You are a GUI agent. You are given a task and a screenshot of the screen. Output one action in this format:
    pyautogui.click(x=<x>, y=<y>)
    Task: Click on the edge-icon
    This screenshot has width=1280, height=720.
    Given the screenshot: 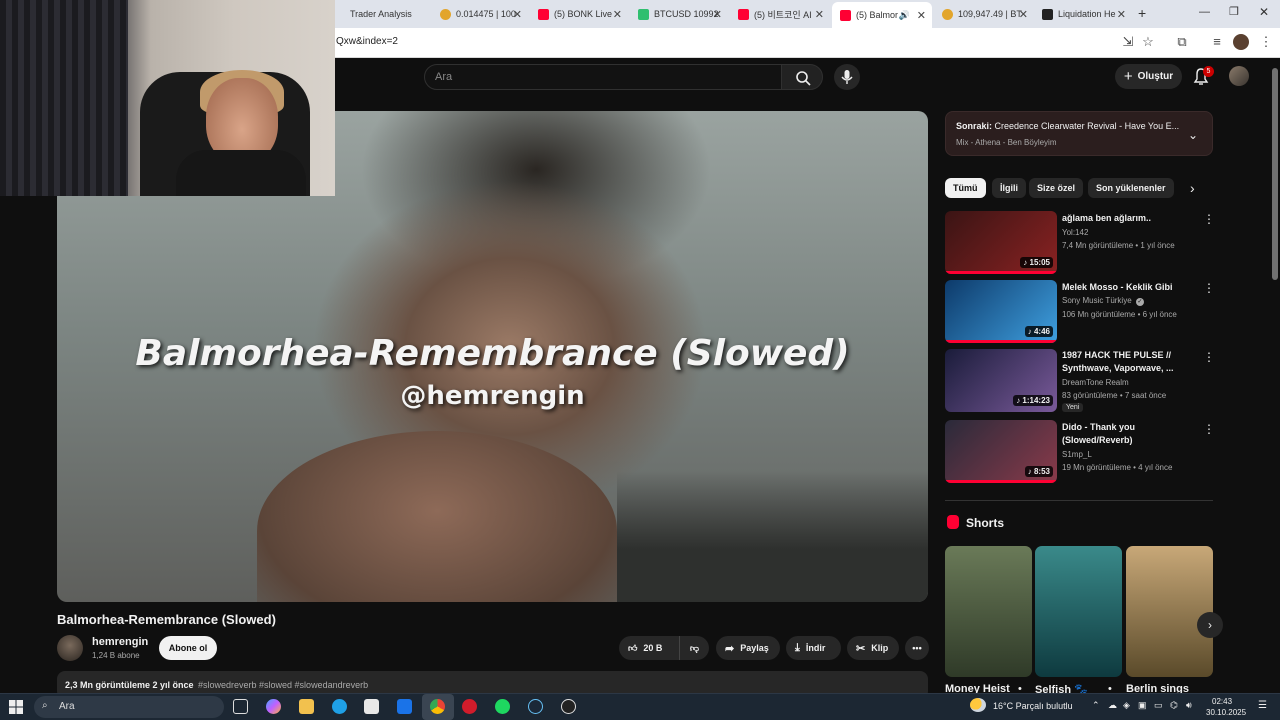 What is the action you would take?
    pyautogui.click(x=339, y=706)
    